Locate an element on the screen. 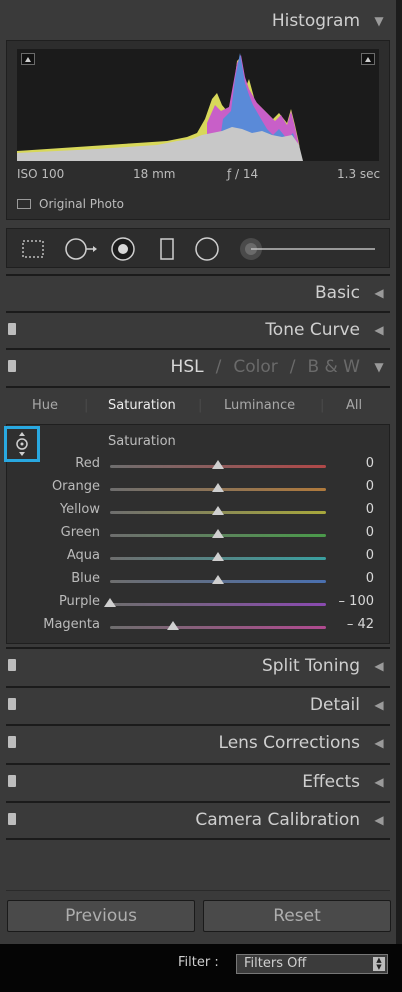  camera-calibration-panel-header: Camera Calibration ◀ is located at coordinates (198, 820).